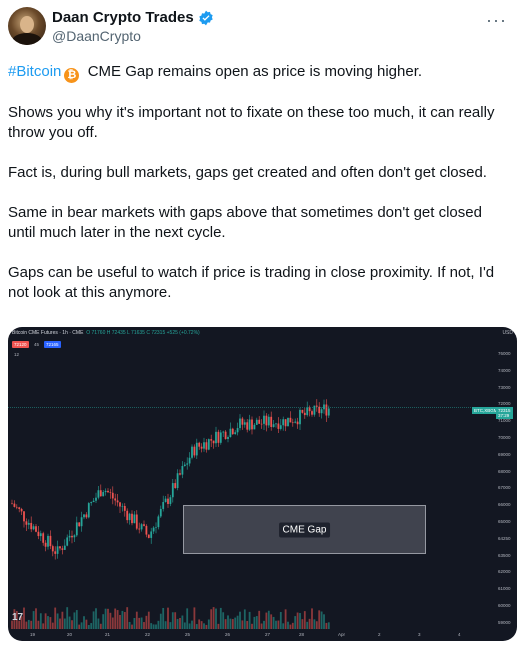 The height and width of the screenshot is (648, 523). What do you see at coordinates (302, 634) in the screenshot?
I see `x-tick-label: 28` at bounding box center [302, 634].